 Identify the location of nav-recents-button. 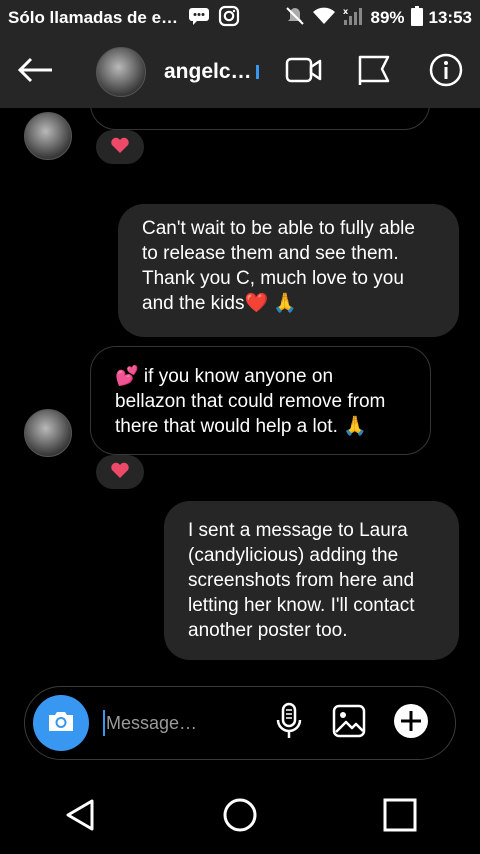
(400, 817).